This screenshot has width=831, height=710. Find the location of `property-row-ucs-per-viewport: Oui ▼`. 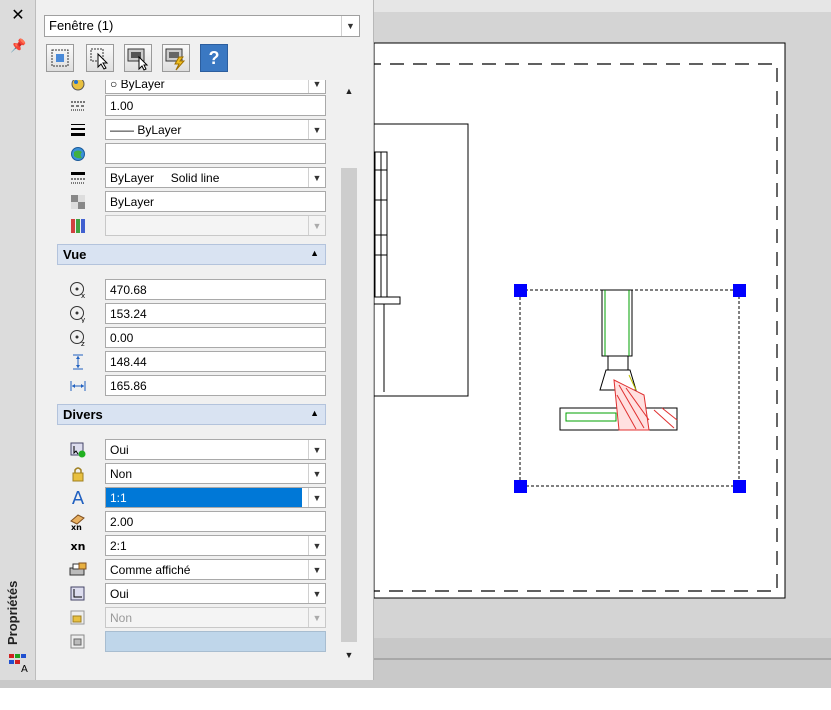

property-row-ucs-per-viewport: Oui ▼ is located at coordinates (198, 594).